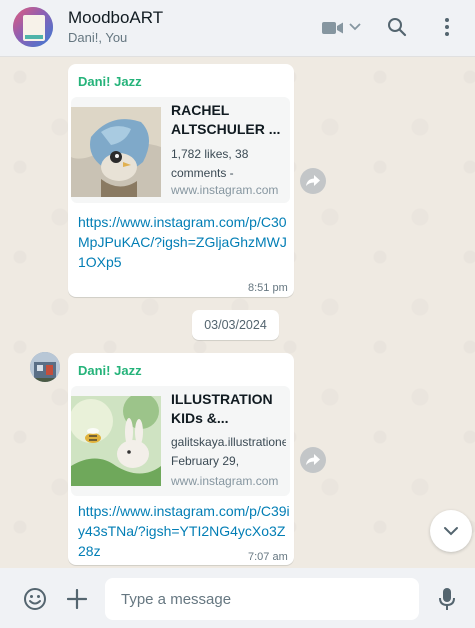  Describe the element at coordinates (77, 599) in the screenshot. I see `plus-icon` at that location.